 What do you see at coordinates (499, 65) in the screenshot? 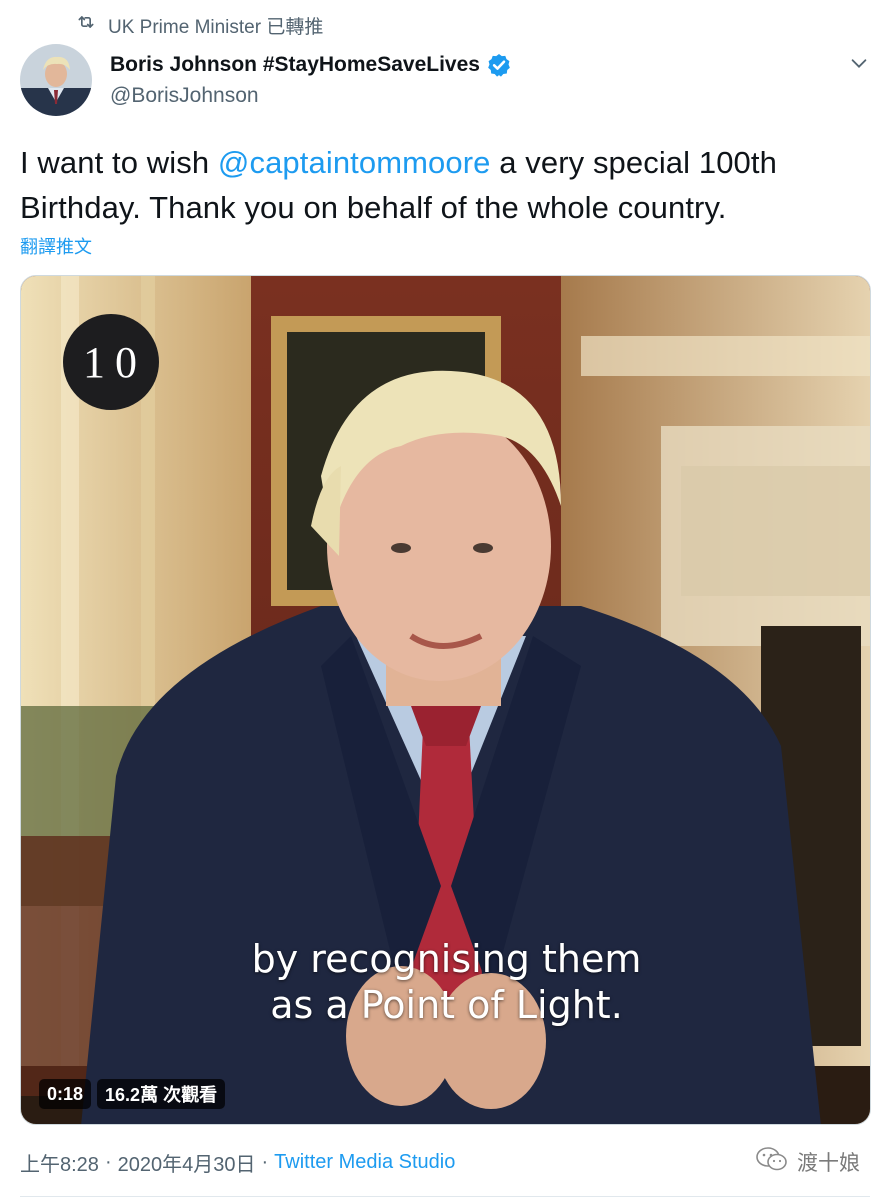
I see `verified-badge-icon` at bounding box center [499, 65].